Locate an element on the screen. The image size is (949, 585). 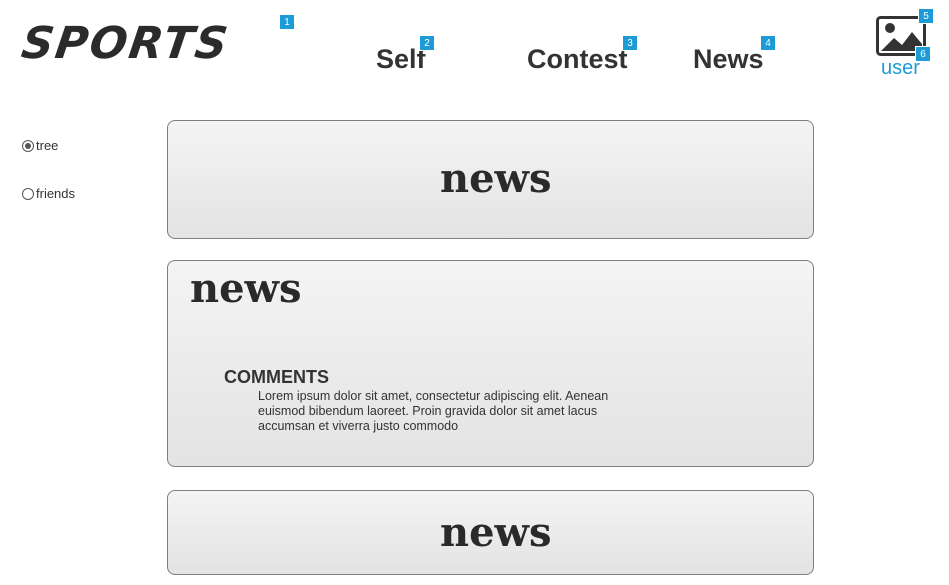
annotation-badge-5: 5 is located at coordinates (926, 16).